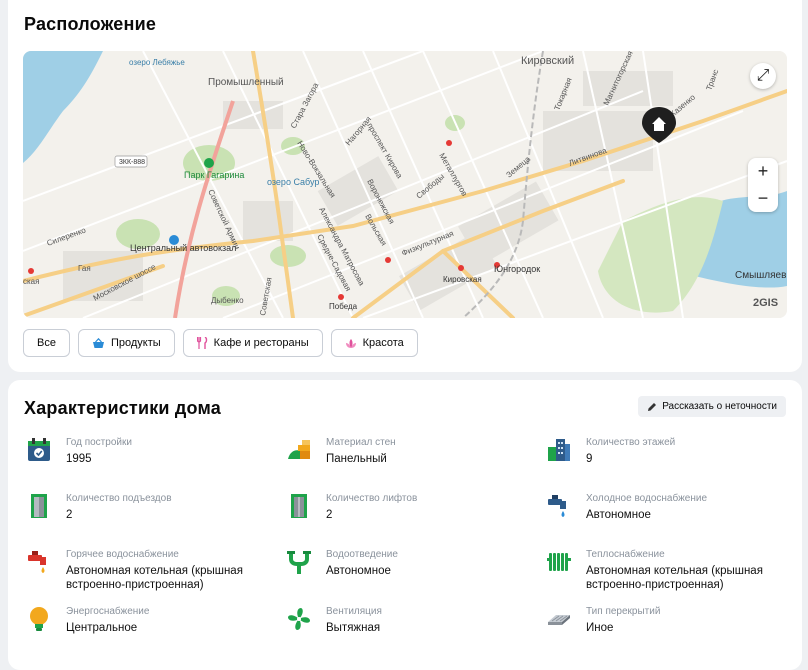  What do you see at coordinates (39, 506) in the screenshot?
I see `entrance-door-icon` at bounding box center [39, 506].